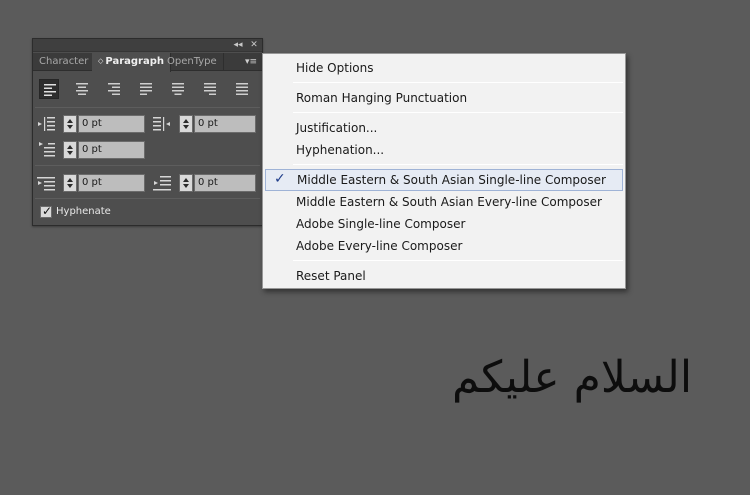 The width and height of the screenshot is (750, 495). I want to click on close-panel-icon: ✕, so click(254, 45).